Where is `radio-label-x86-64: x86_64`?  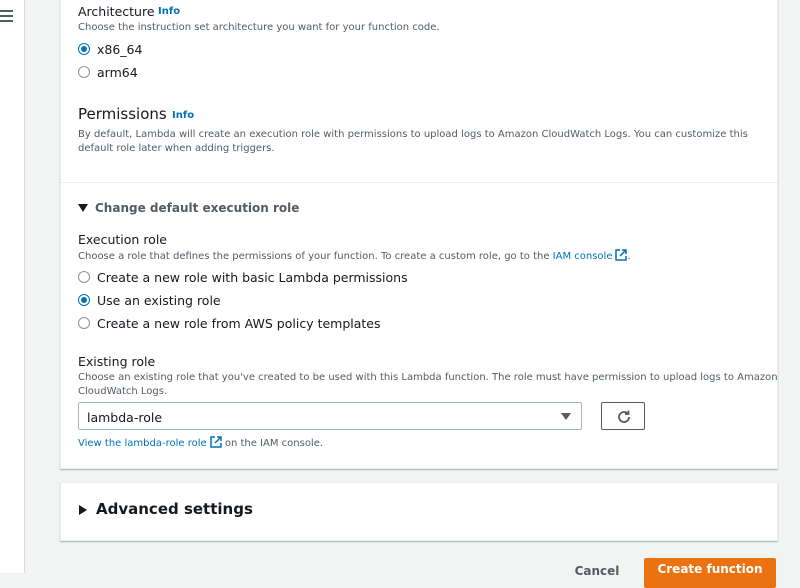
radio-label-x86-64: x86_64 is located at coordinates (119, 49).